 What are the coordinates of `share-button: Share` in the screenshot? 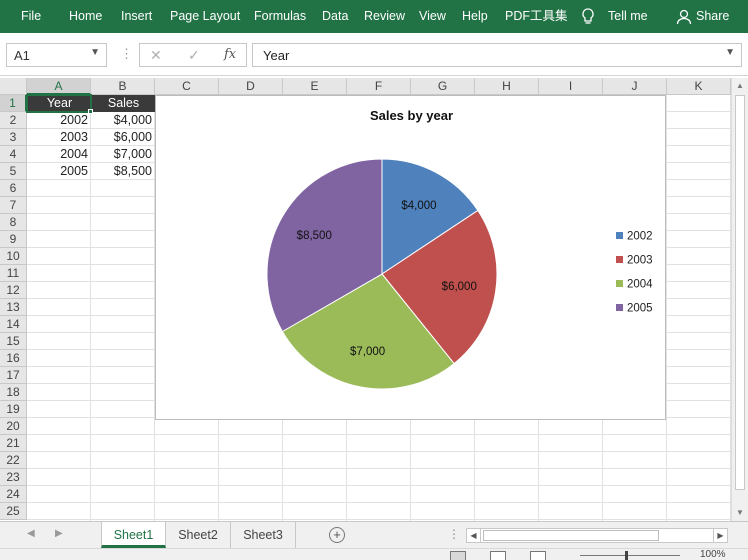 It's located at (712, 16).